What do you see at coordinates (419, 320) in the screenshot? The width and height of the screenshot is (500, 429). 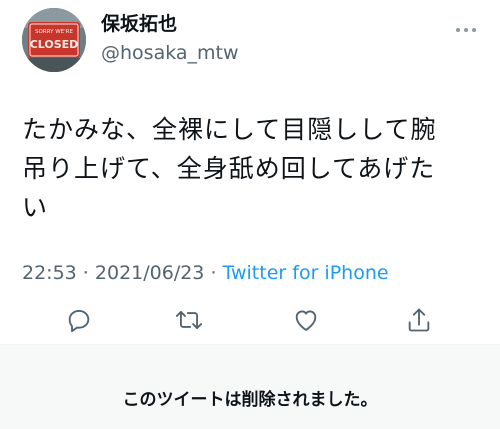 I see `share-icon` at bounding box center [419, 320].